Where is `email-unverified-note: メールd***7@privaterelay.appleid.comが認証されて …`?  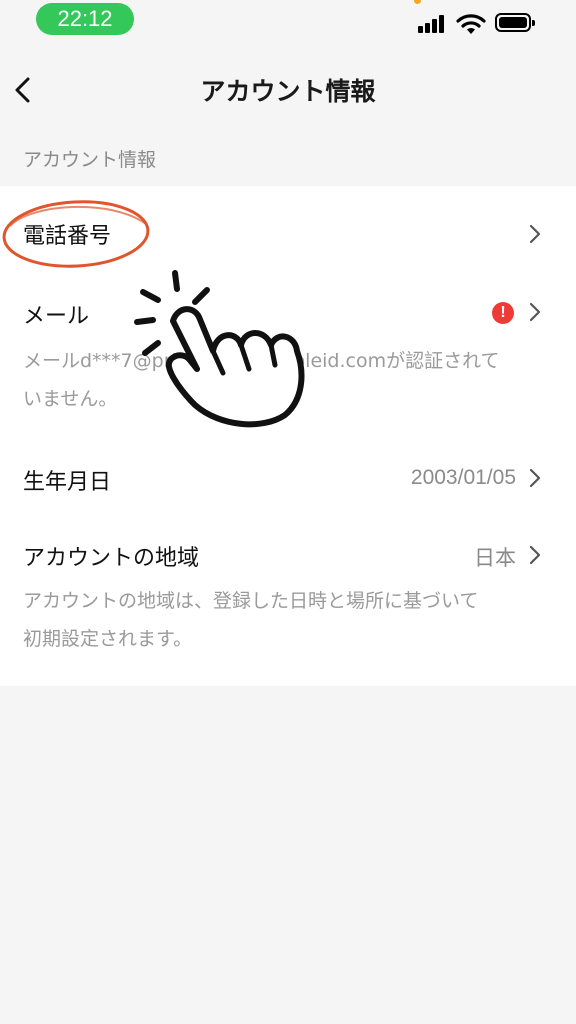
email-unverified-note: メールd***7@privaterelay.appleid.comが認証されて … is located at coordinates (261, 380).